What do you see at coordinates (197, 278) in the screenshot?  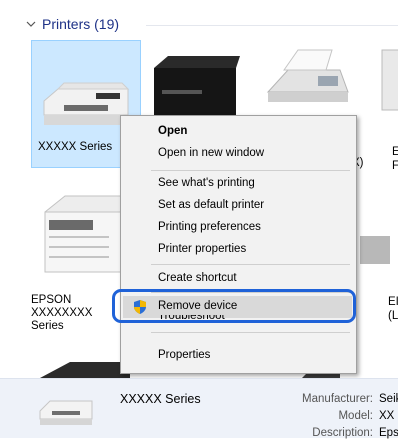 I see `menu-item-create-shortcut: Create shortcut` at bounding box center [197, 278].